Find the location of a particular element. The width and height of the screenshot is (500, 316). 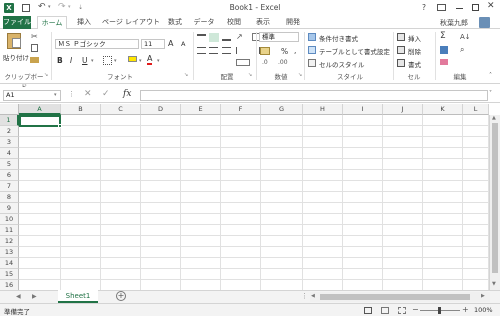

clipboard-launcher-icon: ↘ is located at coordinates (46, 75).